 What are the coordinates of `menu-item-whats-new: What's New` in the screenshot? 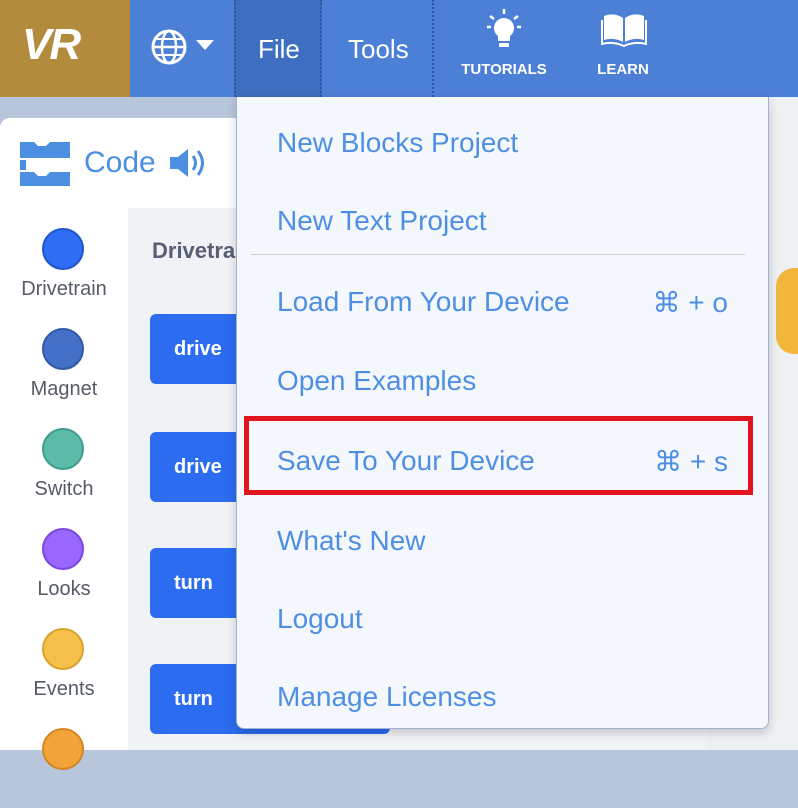 It's located at (502, 538).